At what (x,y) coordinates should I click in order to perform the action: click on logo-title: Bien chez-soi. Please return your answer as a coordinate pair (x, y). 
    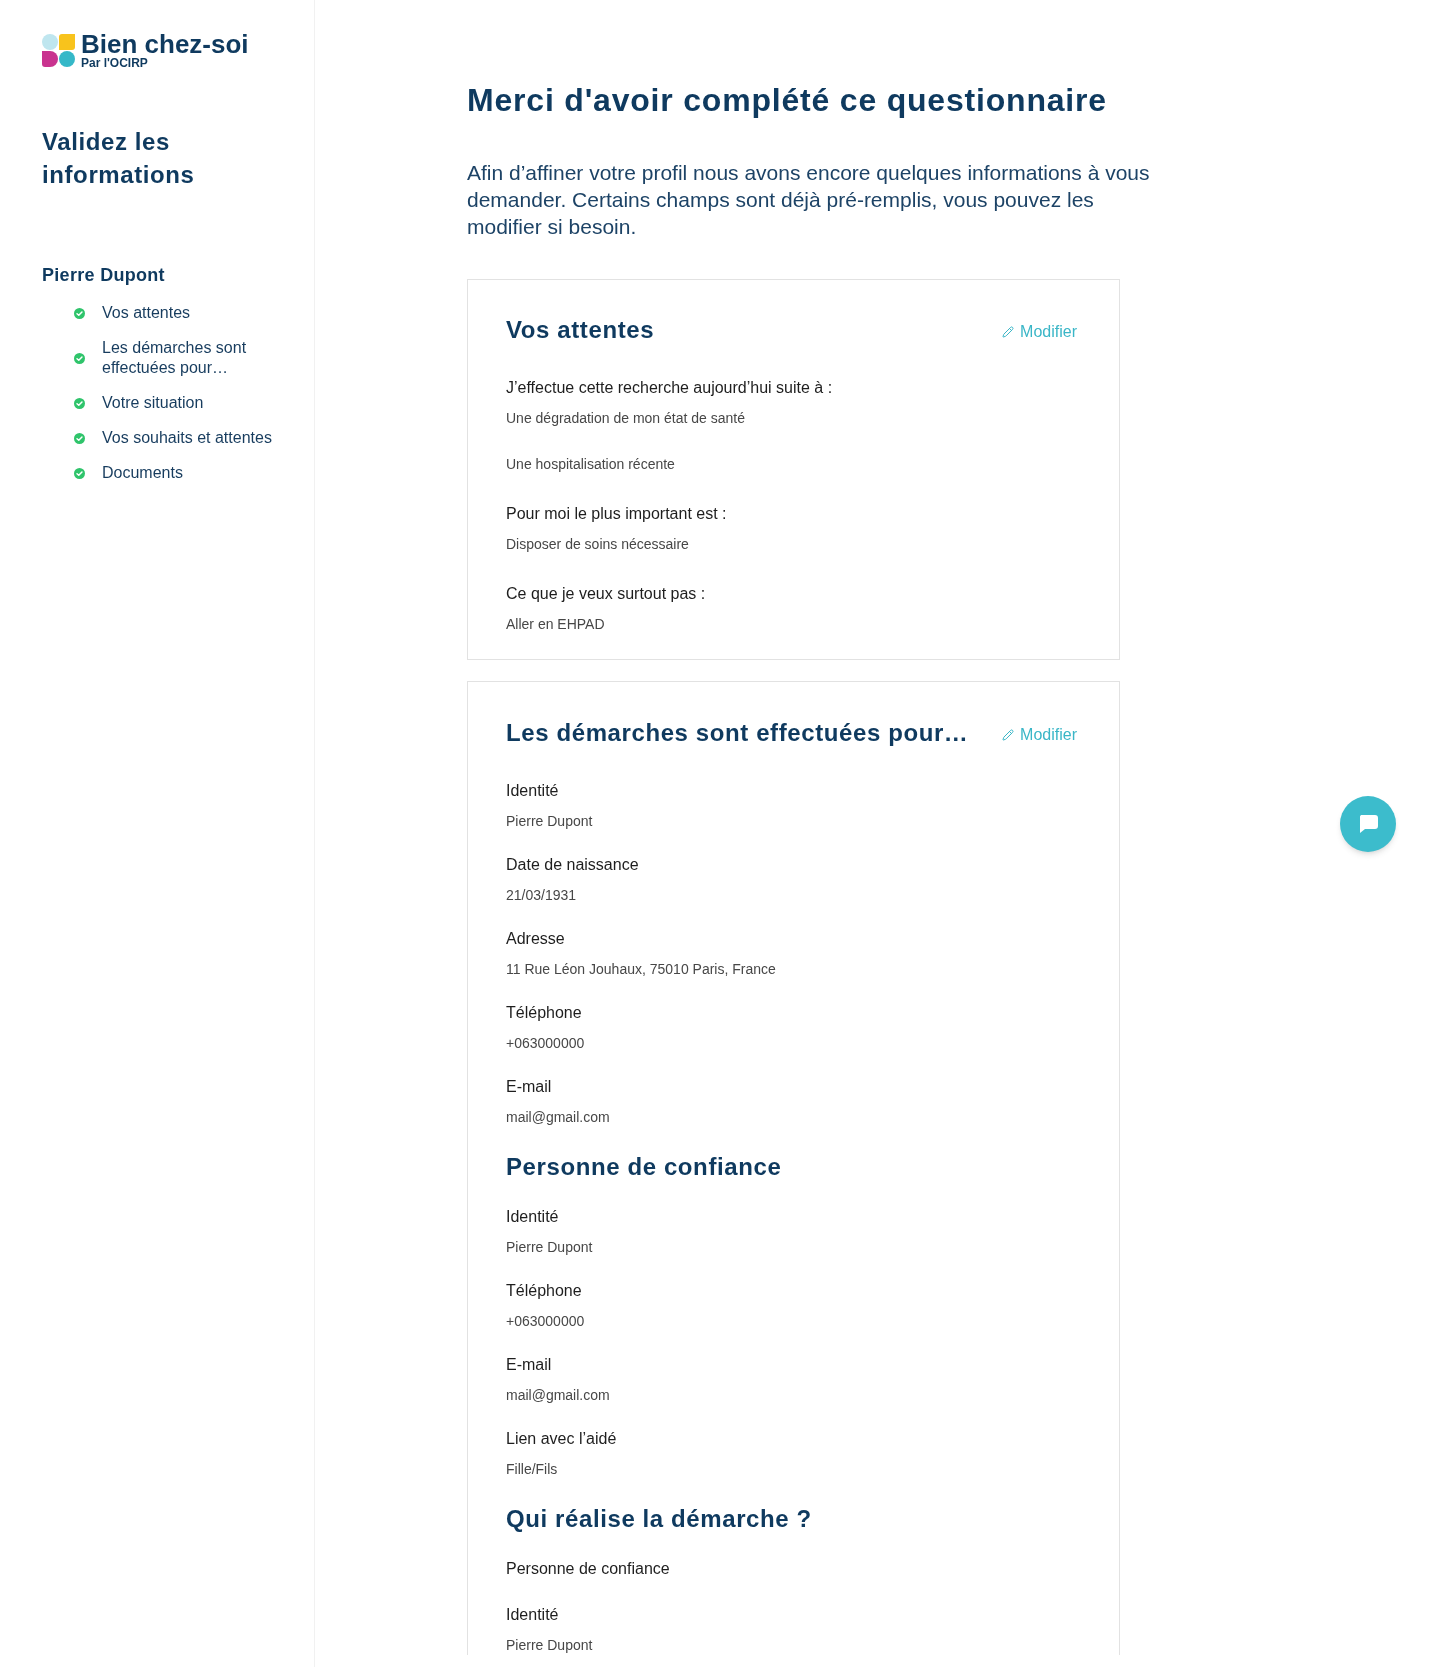
    Looking at the image, I should click on (165, 44).